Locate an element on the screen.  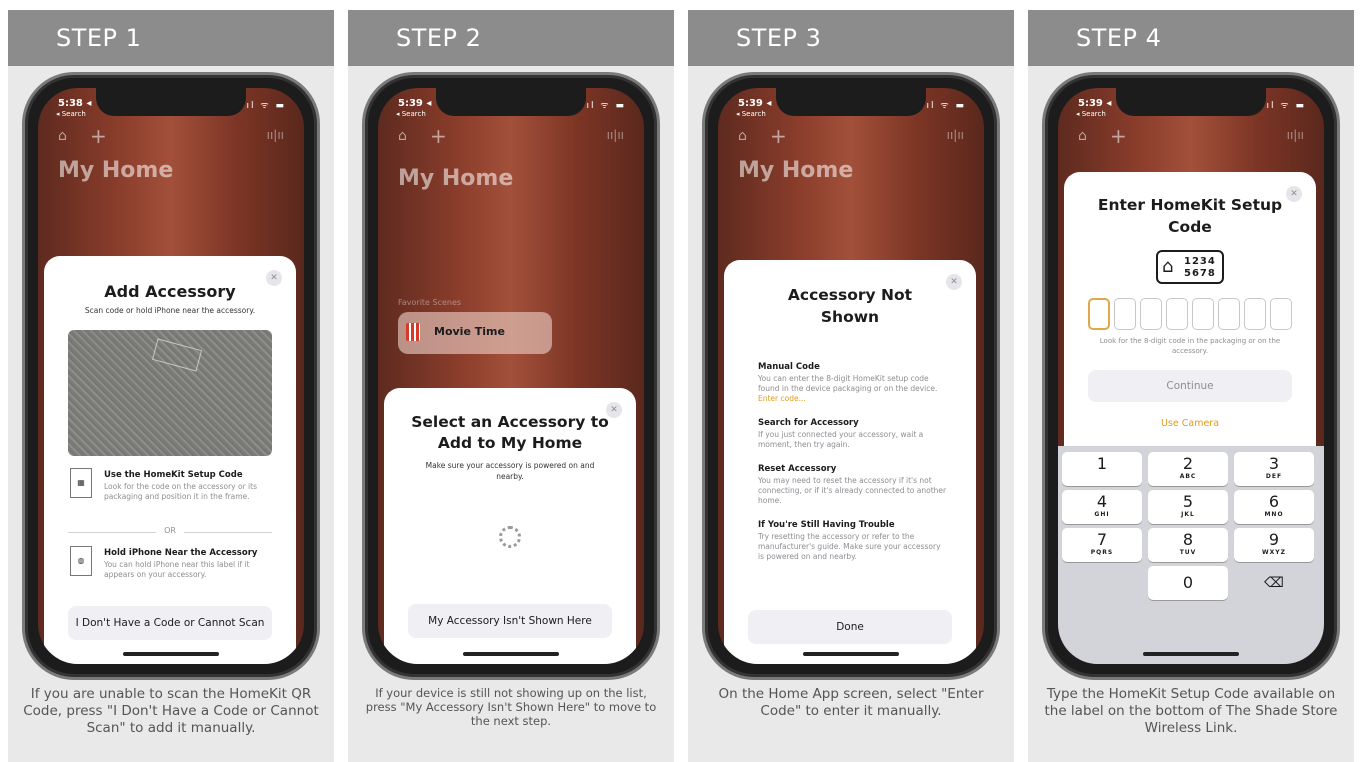
option-setup-code-title: Use the HomeKit Setup Code is located at coordinates (173, 475).